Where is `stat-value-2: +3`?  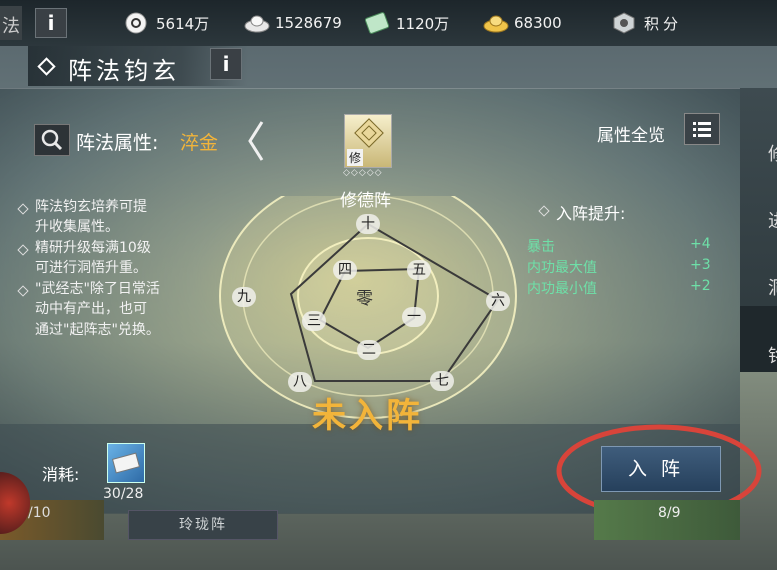 stat-value-2: +3 is located at coordinates (700, 265).